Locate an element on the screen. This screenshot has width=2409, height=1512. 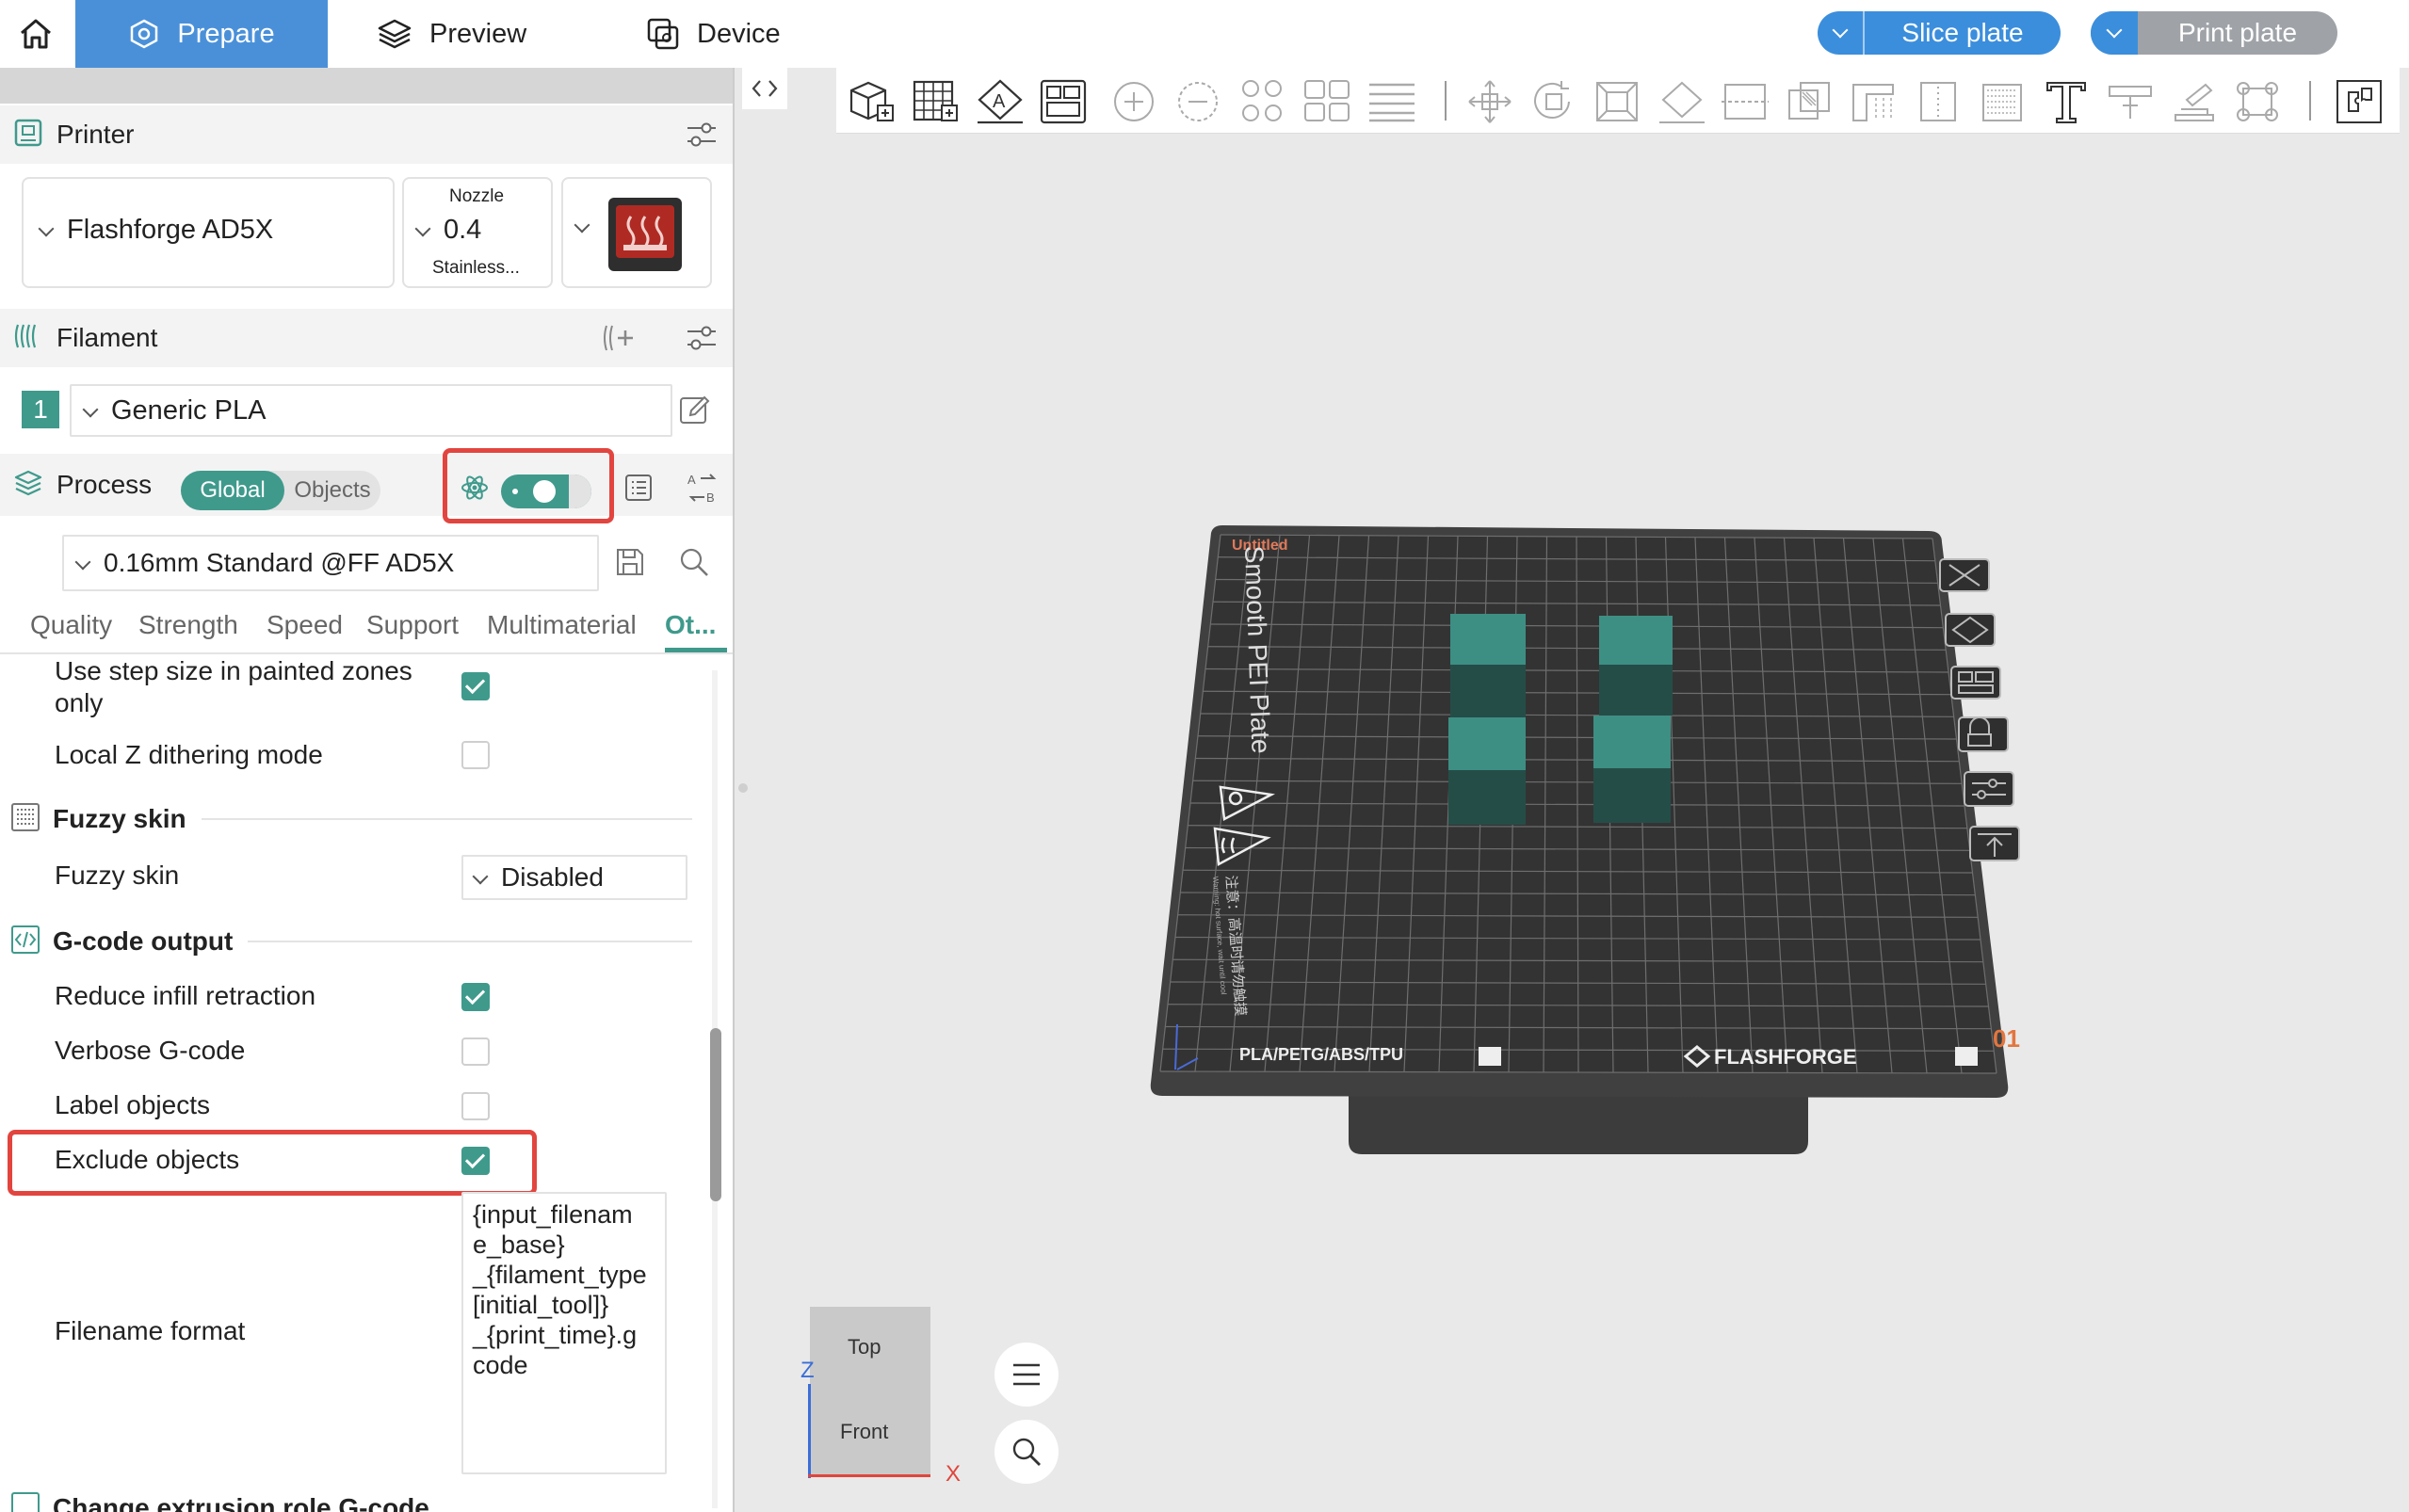
plate-materials-label: PLA/PETG/ABS/TPU is located at coordinates (1321, 1054).